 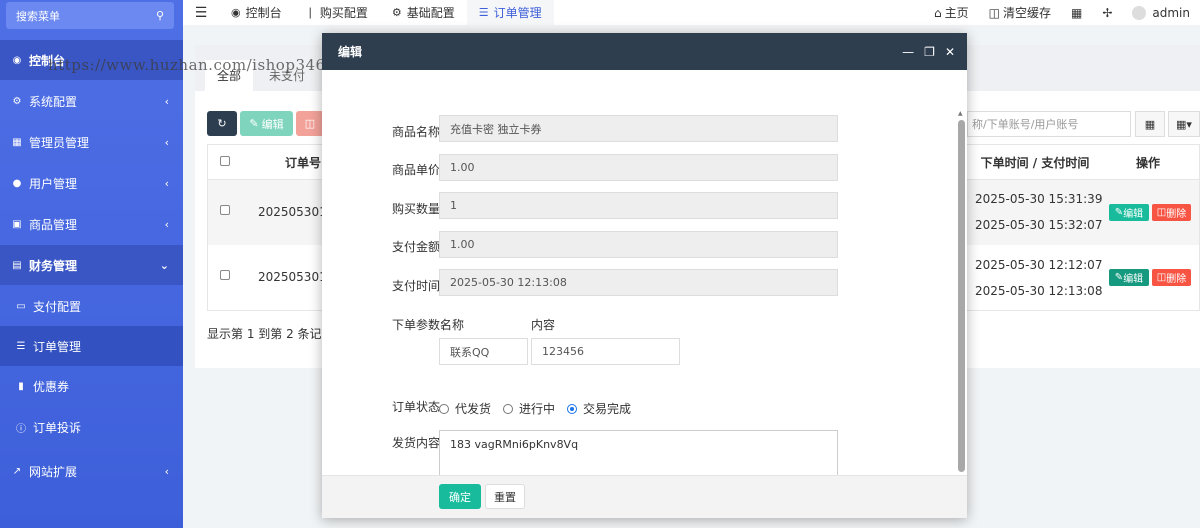 What do you see at coordinates (430, 13) in the screenshot?
I see `tab-label: 基础配置` at bounding box center [430, 13].